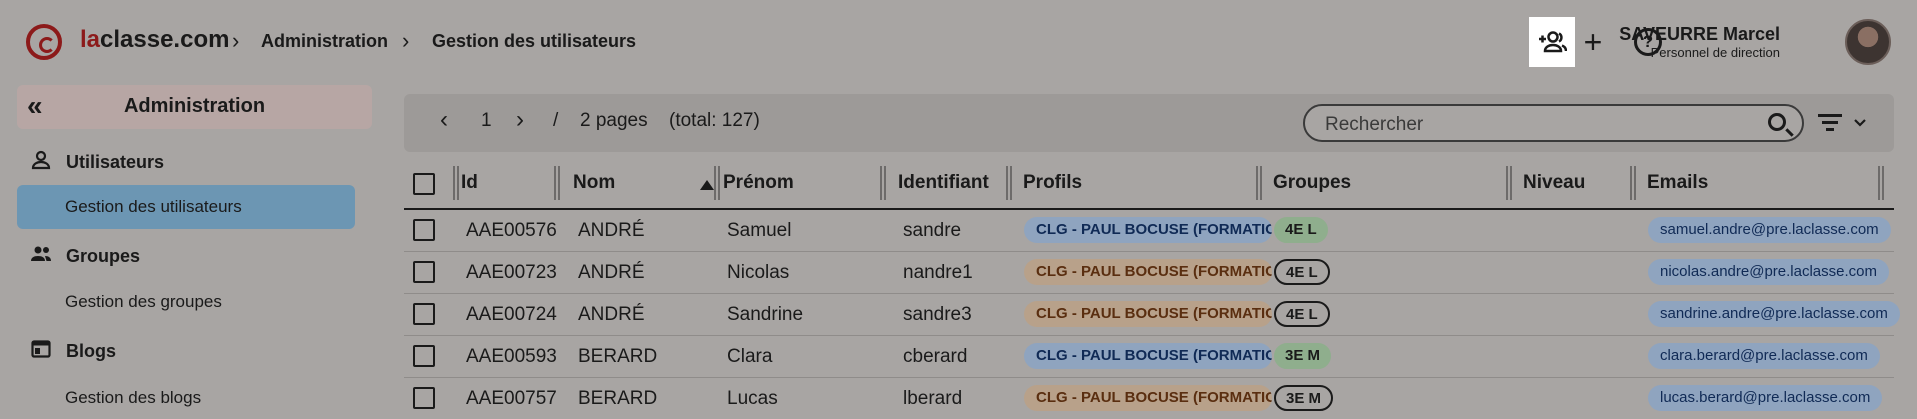  What do you see at coordinates (444, 120) in the screenshot?
I see `prev-page-icon: ‹` at bounding box center [444, 120].